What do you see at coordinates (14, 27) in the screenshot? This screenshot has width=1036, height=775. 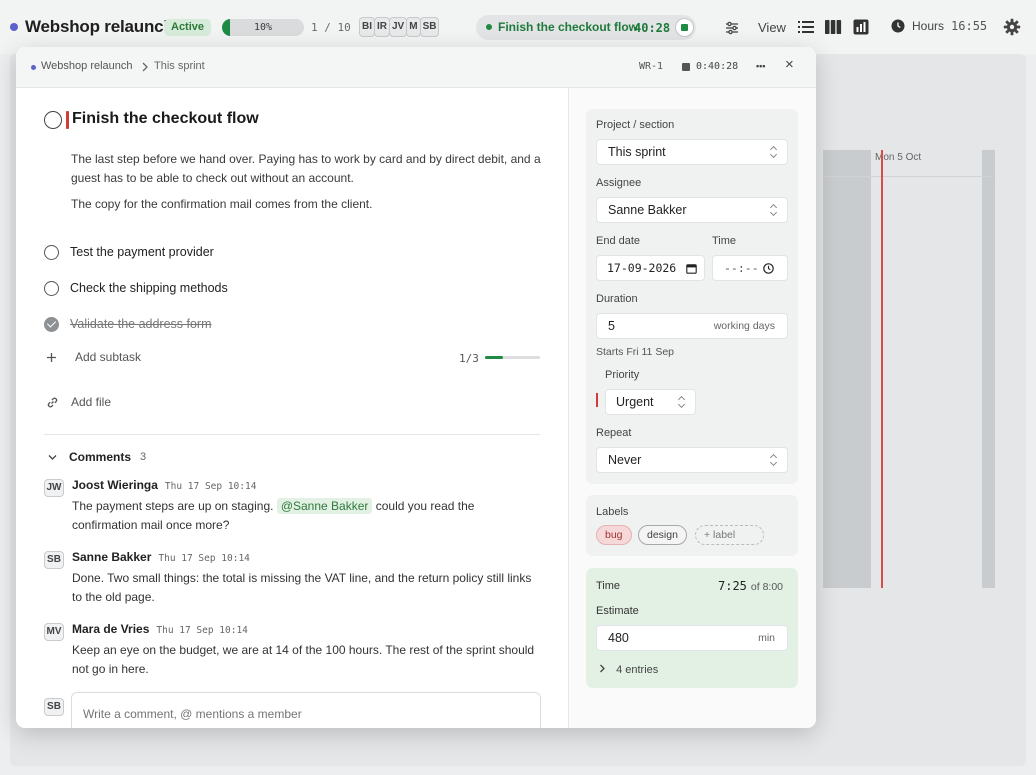 I see `project-color-dot` at bounding box center [14, 27].